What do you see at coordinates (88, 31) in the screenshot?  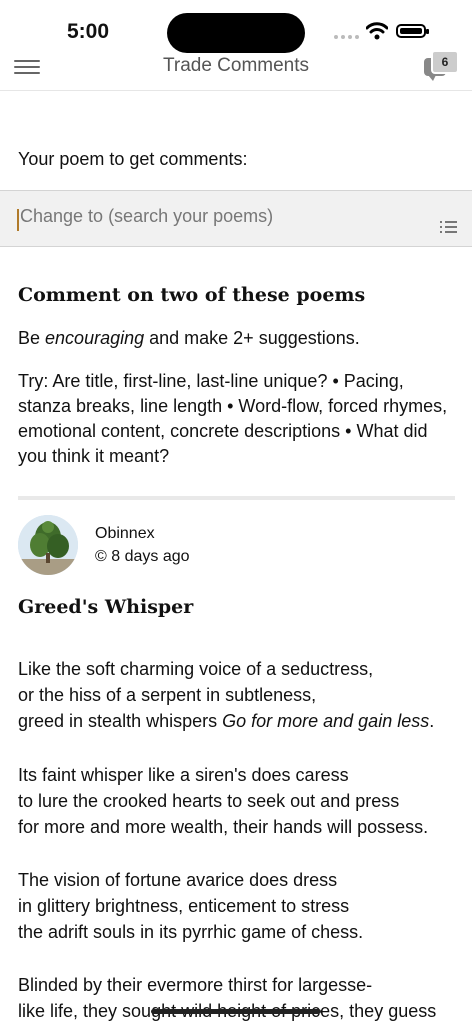 I see `status-time: 5:00` at bounding box center [88, 31].